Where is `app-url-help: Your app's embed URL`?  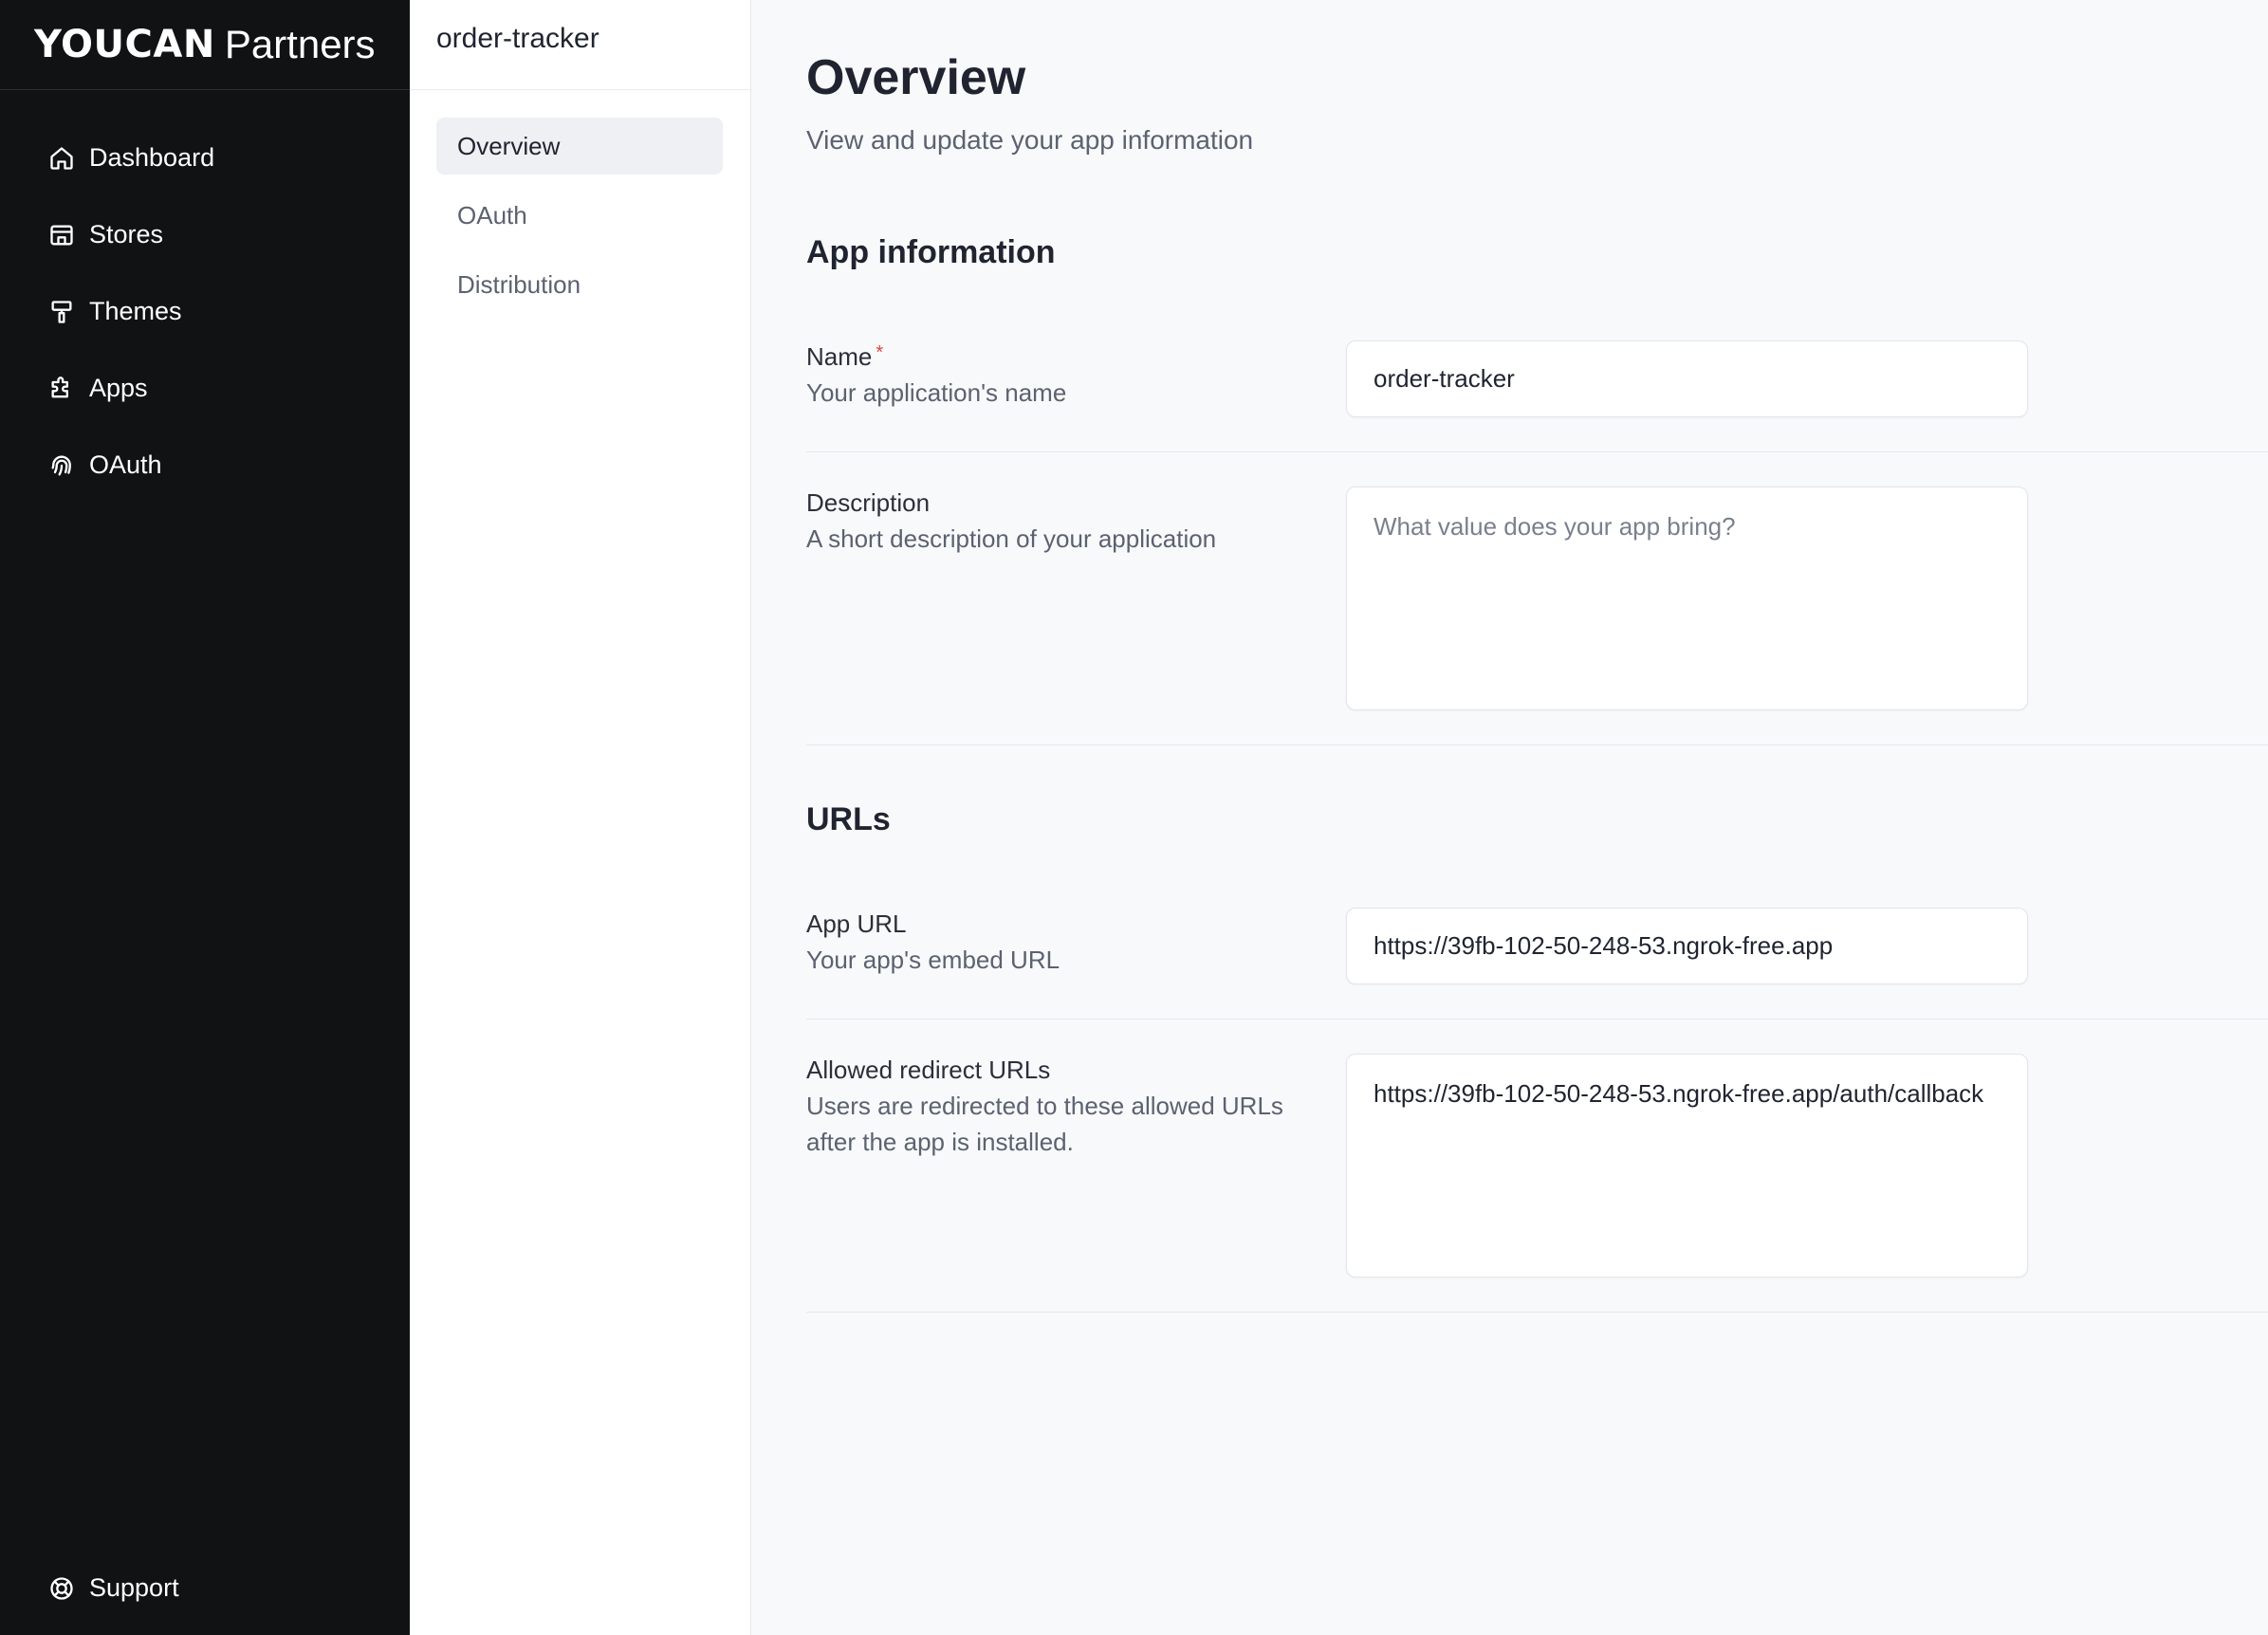 app-url-help: Your app's embed URL is located at coordinates (933, 960).